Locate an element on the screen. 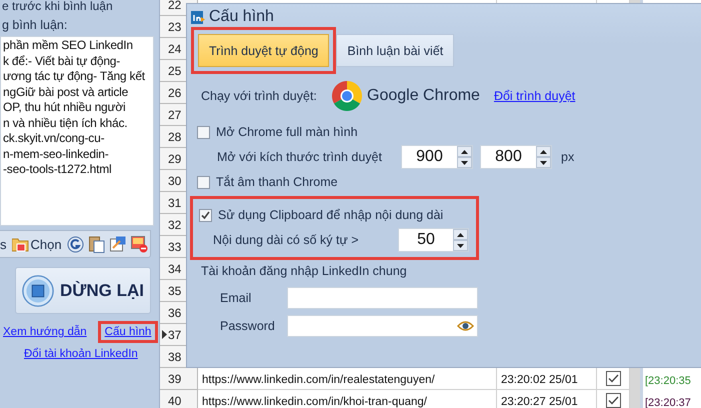 Image resolution: width=701 pixels, height=408 pixels. row-header: 39 is located at coordinates (179, 379).